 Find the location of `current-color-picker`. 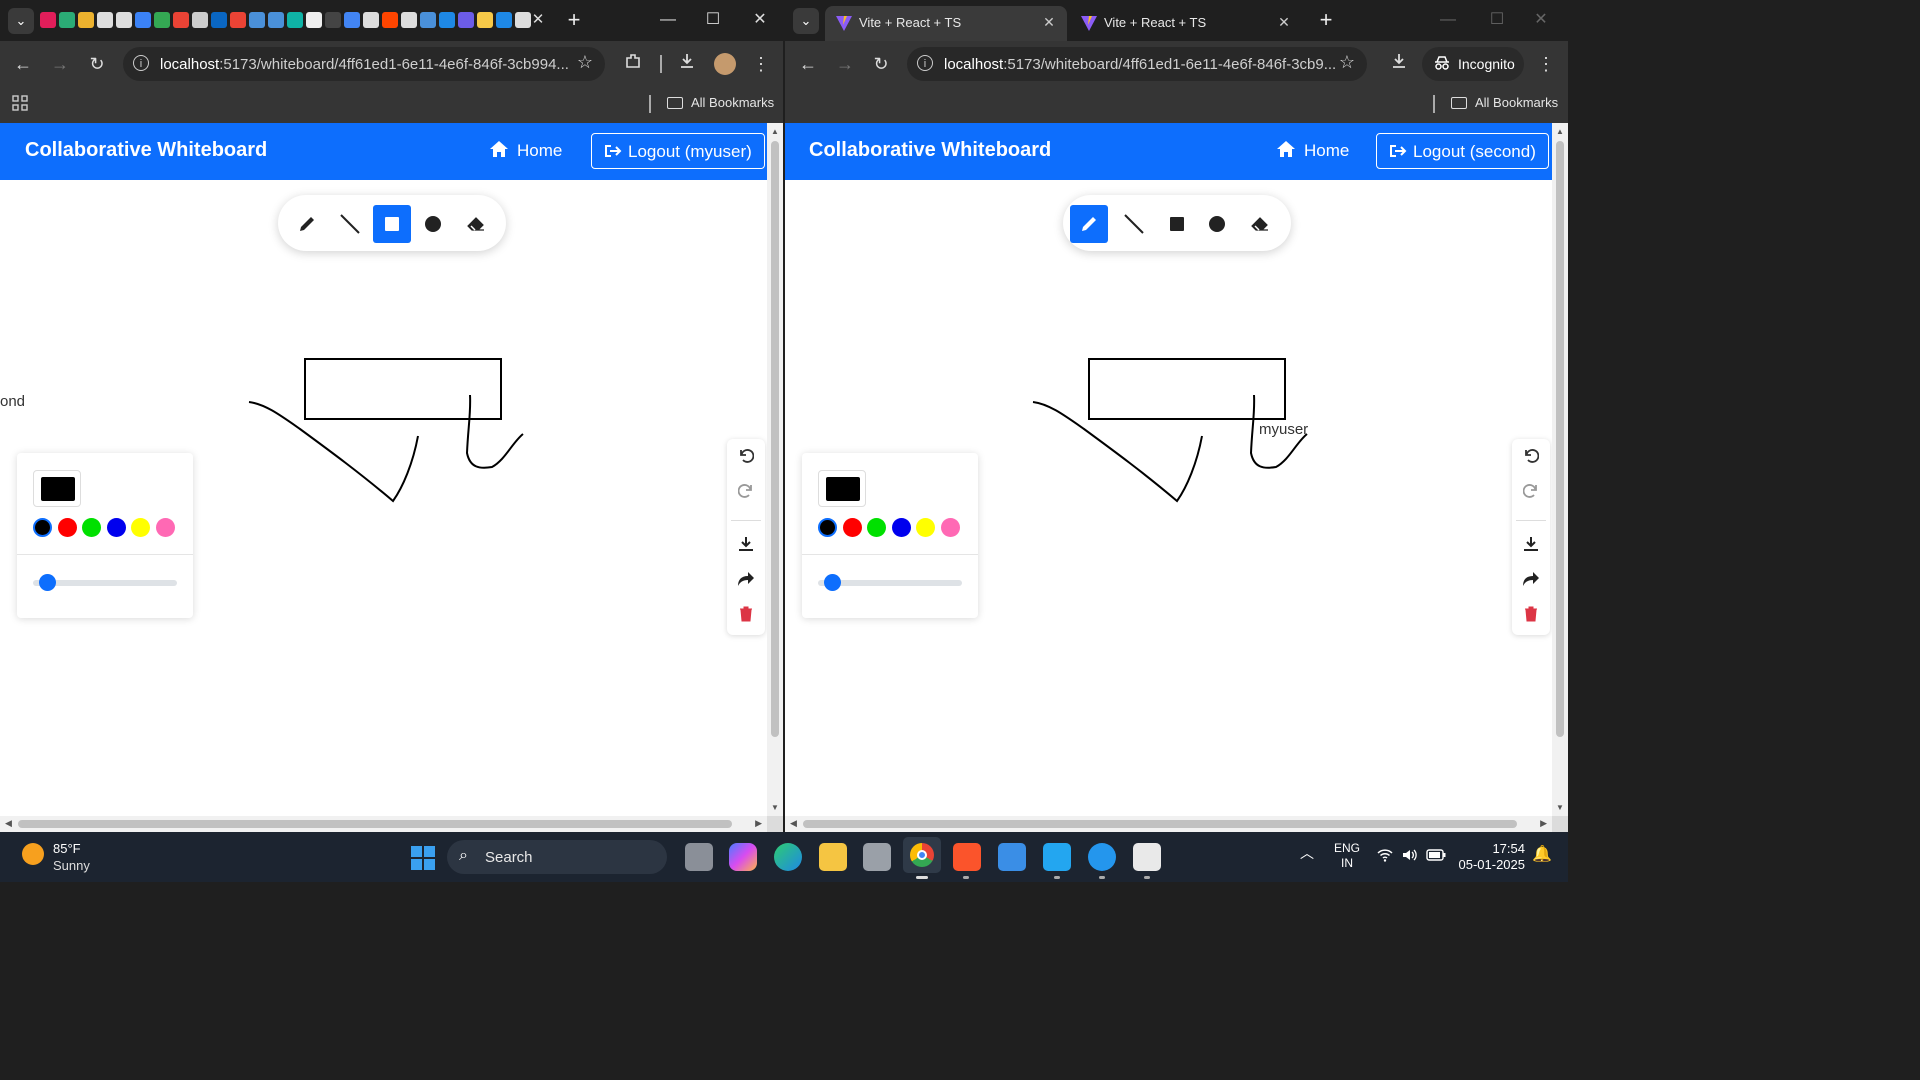

current-color-picker is located at coordinates (57, 488).